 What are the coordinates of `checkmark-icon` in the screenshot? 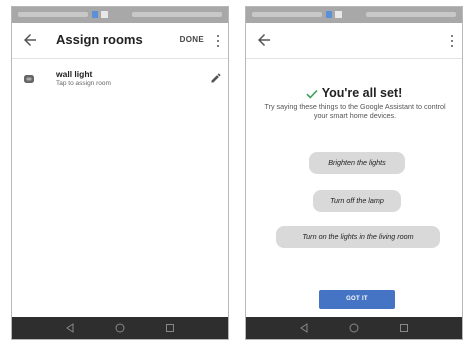 It's located at (312, 94).